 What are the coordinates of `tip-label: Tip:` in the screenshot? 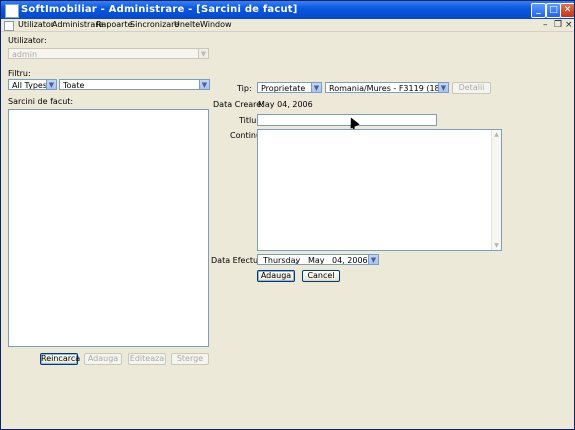 It's located at (244, 88).